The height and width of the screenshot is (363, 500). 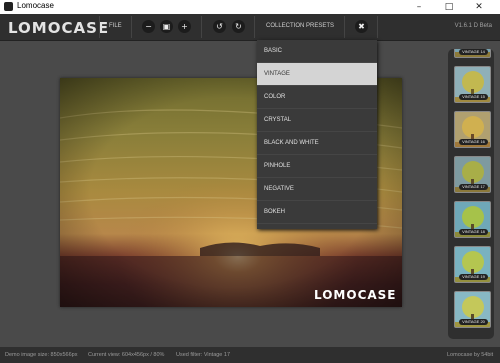 What do you see at coordinates (126, 355) in the screenshot?
I see `current-view-status: Current view: 604x456px / 80%` at bounding box center [126, 355].